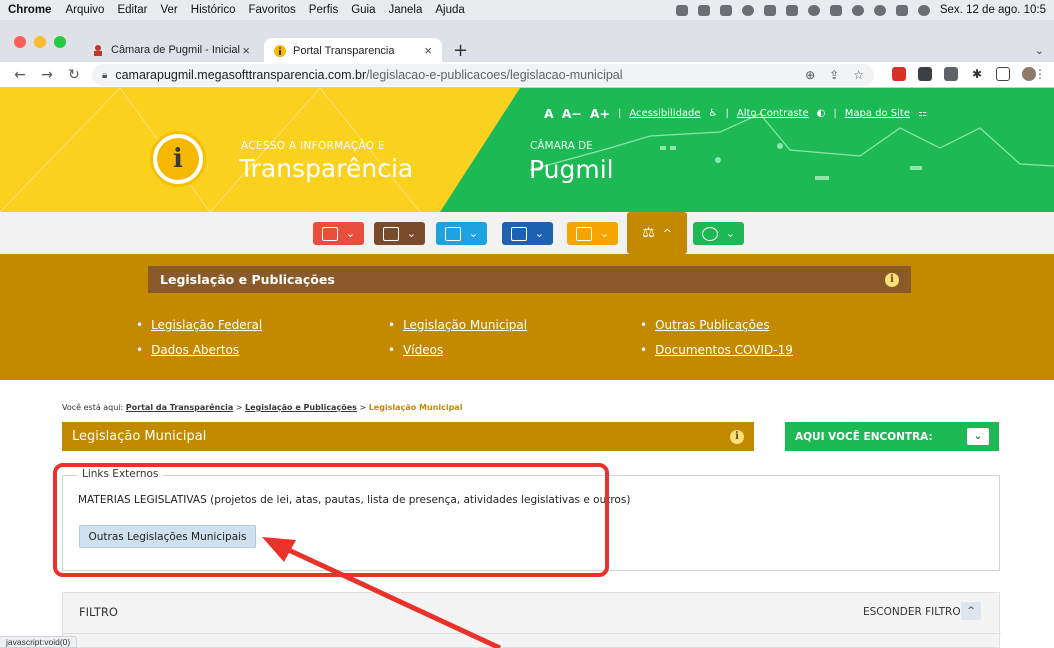  I want to click on tab-camara-inicial: Câmara de Pugmil - Inicial ×, so click(171, 50).